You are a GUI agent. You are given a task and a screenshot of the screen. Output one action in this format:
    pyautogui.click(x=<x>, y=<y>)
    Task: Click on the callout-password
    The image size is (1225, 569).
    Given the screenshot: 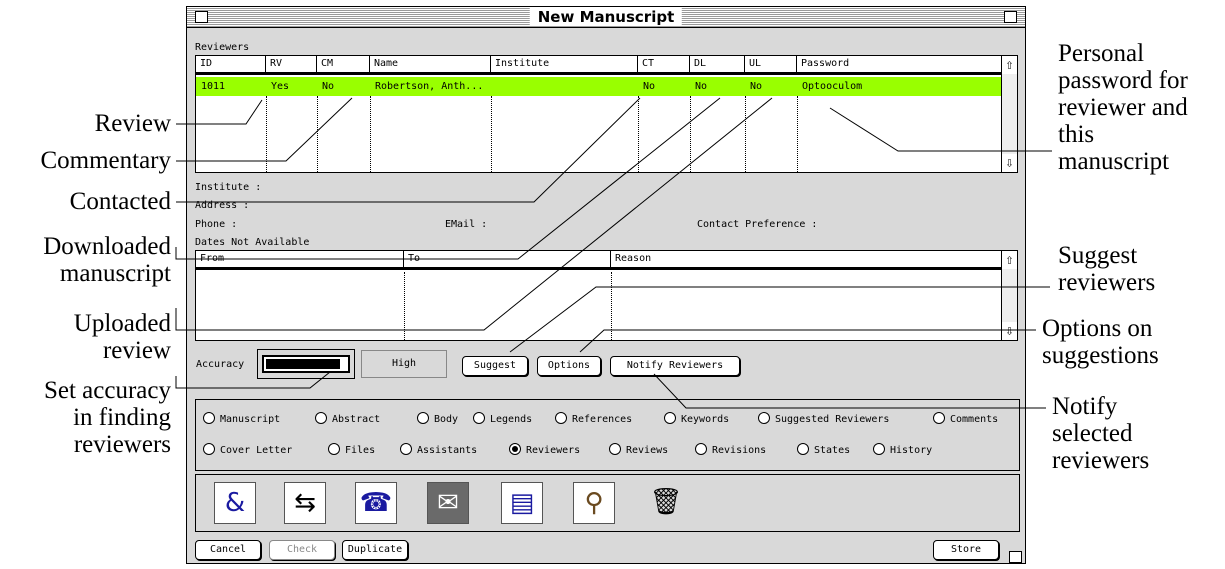 What is the action you would take?
    pyautogui.click(x=940, y=129)
    